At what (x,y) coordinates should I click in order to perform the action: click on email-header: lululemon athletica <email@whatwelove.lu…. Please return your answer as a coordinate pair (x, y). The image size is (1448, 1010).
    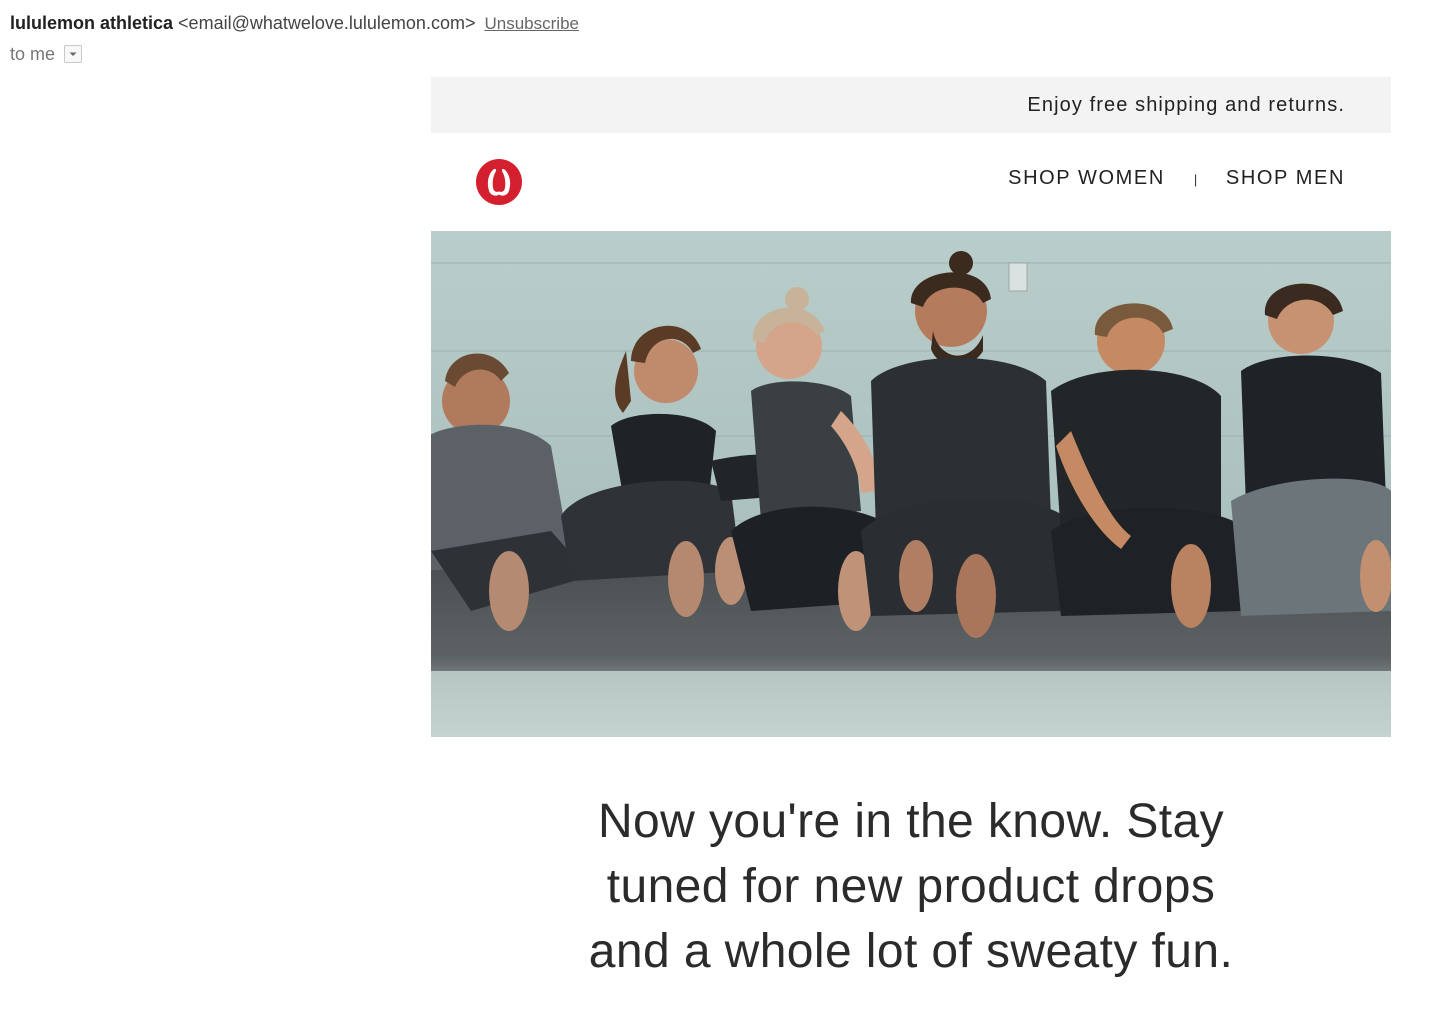
    Looking at the image, I should click on (710, 38).